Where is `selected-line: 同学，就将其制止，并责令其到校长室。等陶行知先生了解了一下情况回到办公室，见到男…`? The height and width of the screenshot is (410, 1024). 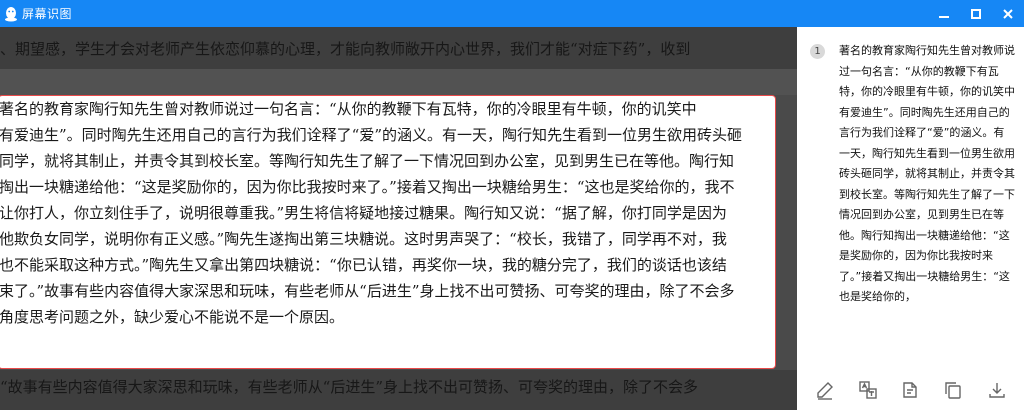
selected-line: 同学，就将其制止，并责令其到校长室。等陶行知先生了解了一下情况回到办公室，见到男… is located at coordinates (367, 161).